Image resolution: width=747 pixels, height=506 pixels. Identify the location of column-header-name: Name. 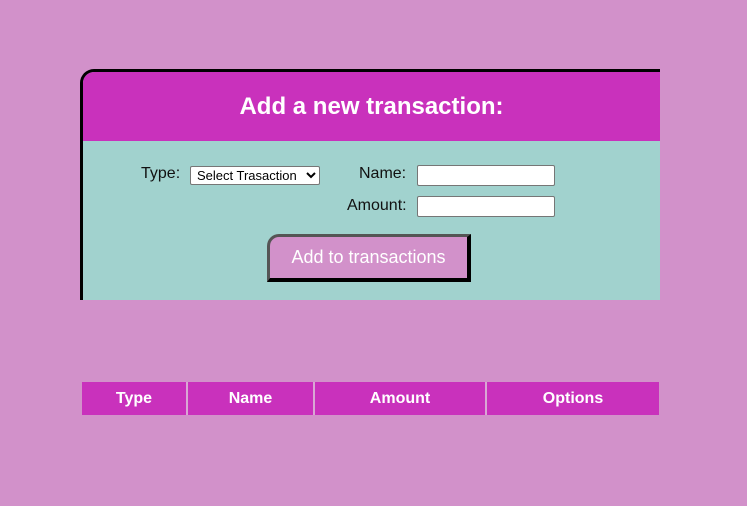
(251, 398).